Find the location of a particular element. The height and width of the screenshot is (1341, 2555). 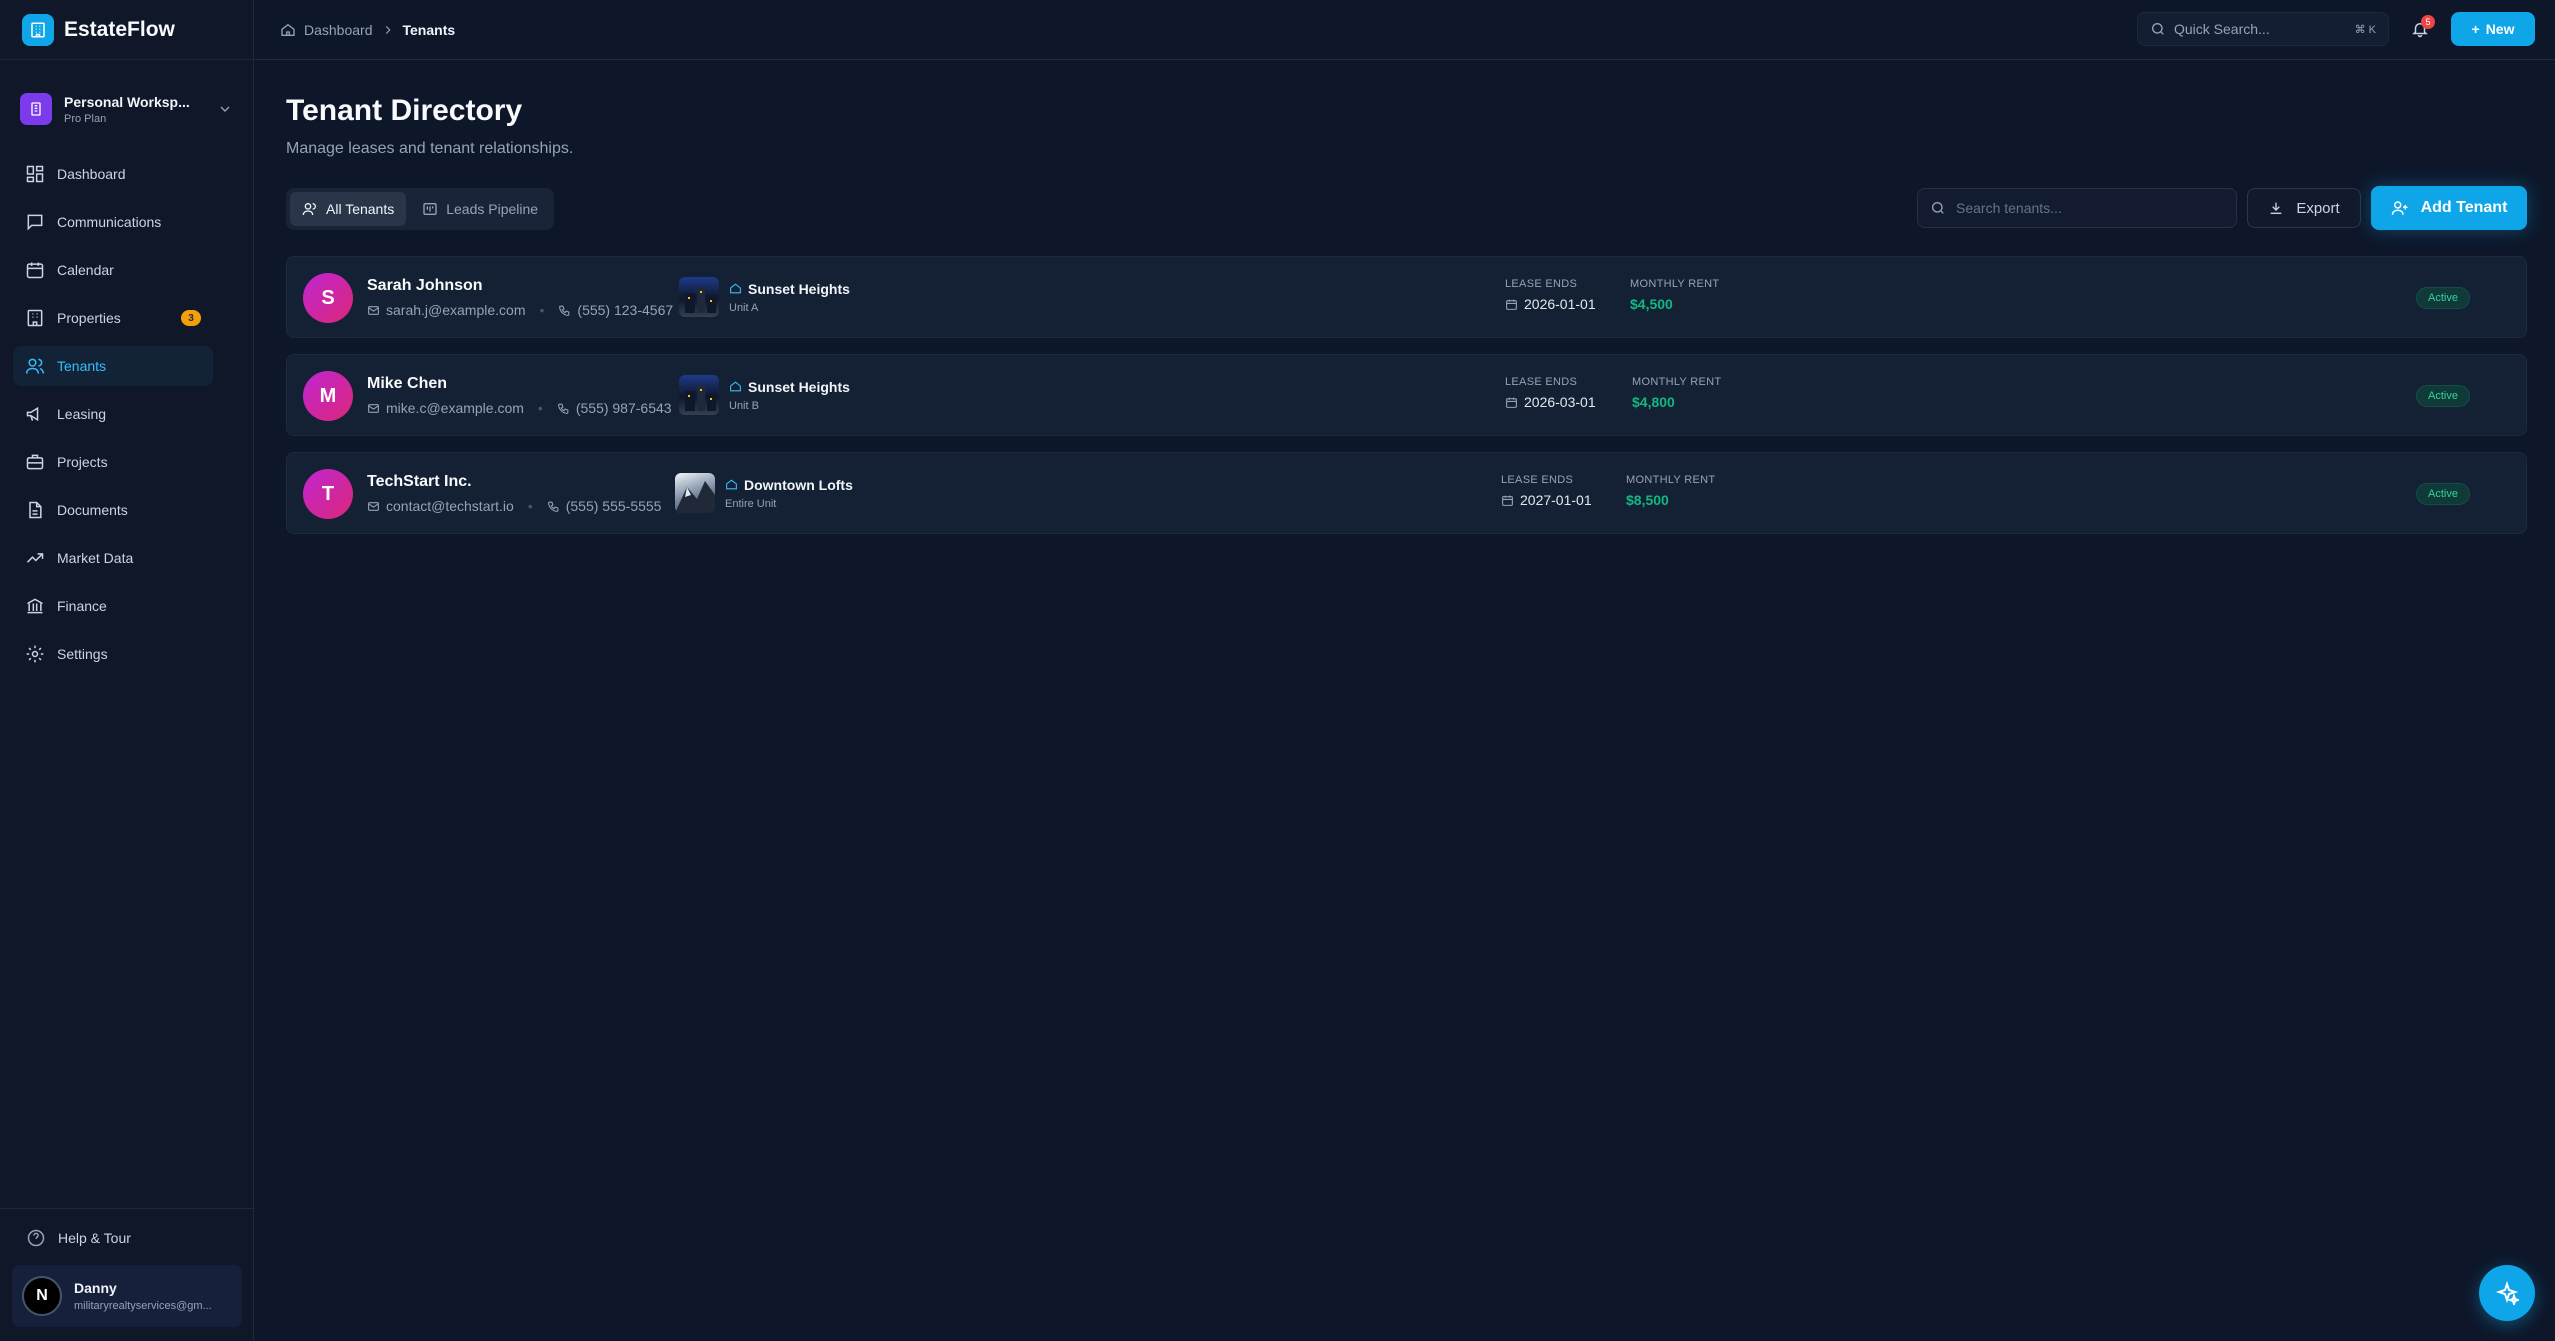

tab-leads-pipeline: Leads Pipeline is located at coordinates (480, 209).